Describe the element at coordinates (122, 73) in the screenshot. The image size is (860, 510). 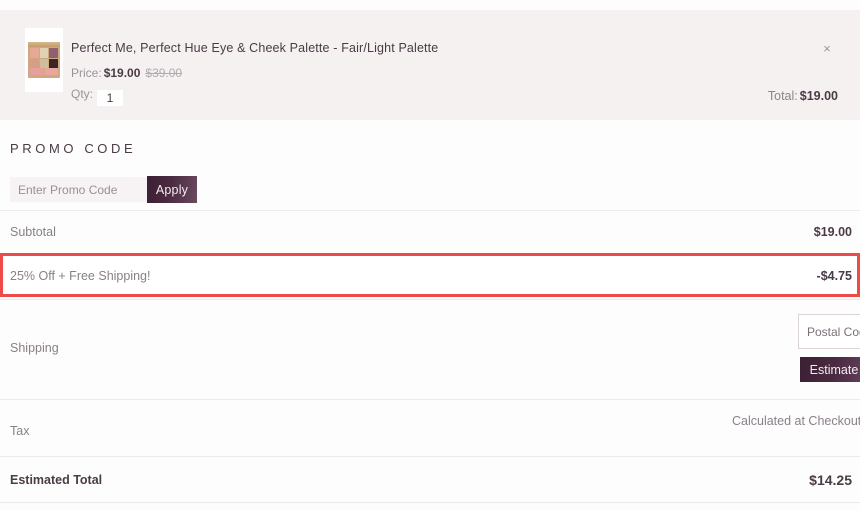
I see `price-current: $19.00` at that location.